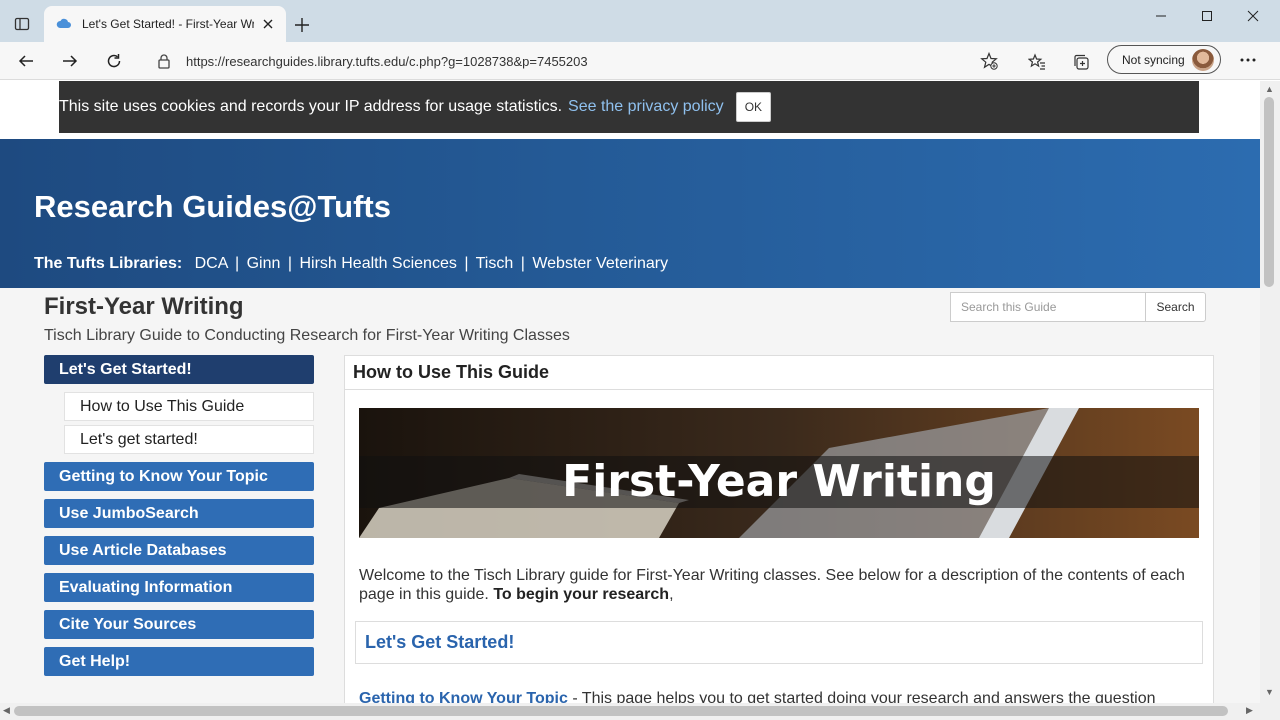  I want to click on search-button: Search, so click(1175, 307).